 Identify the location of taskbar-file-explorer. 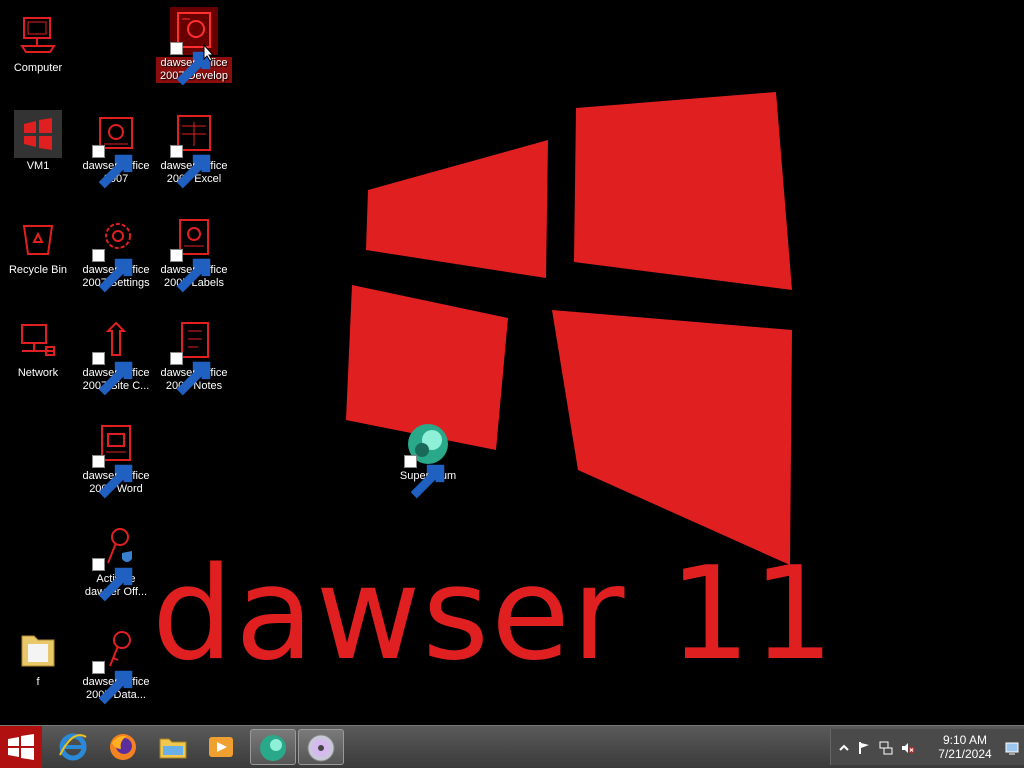
(173, 747).